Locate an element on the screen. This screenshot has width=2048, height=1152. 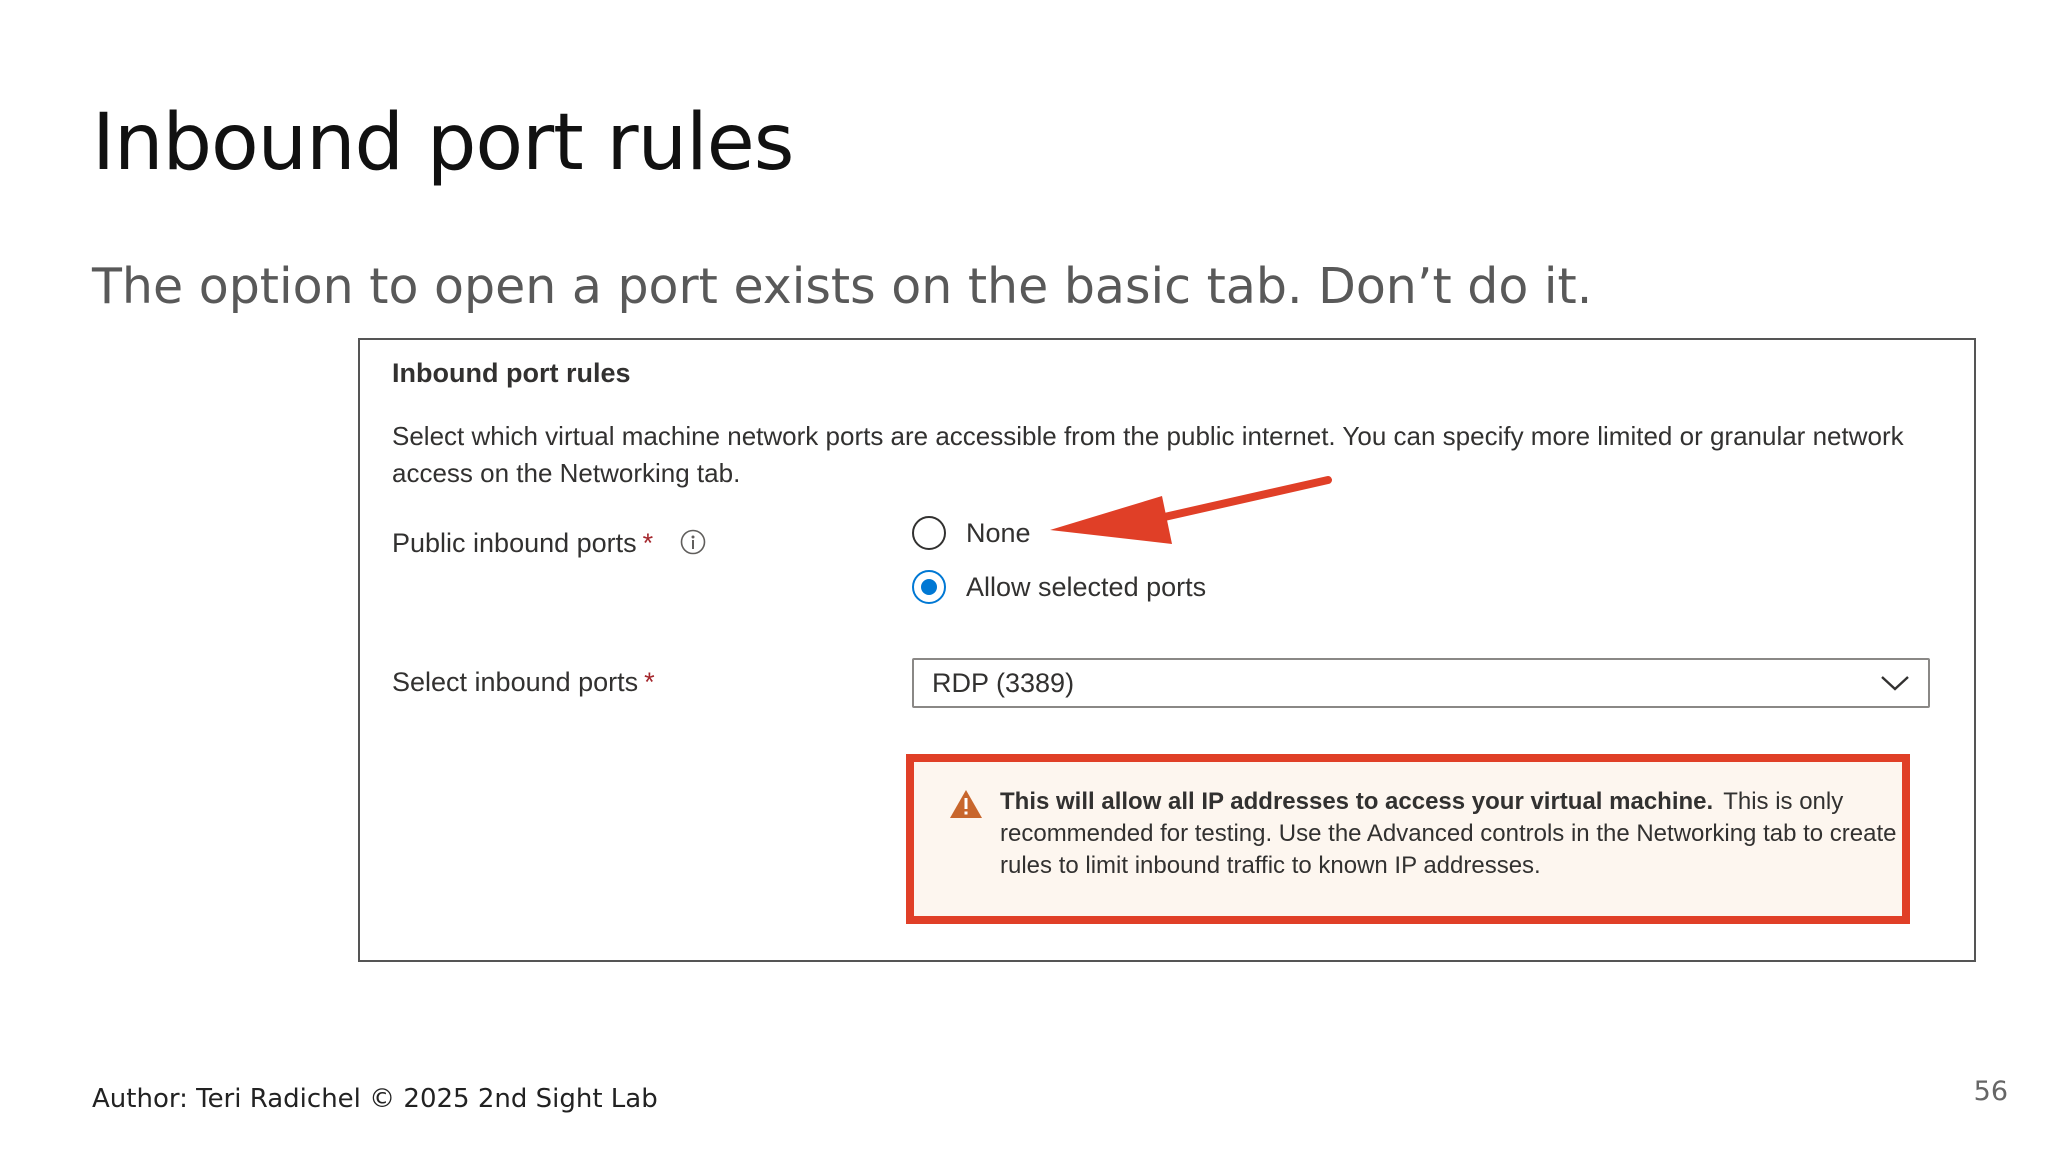
public-inbound-ports-label: Public inbound ports * is located at coordinates (522, 543).